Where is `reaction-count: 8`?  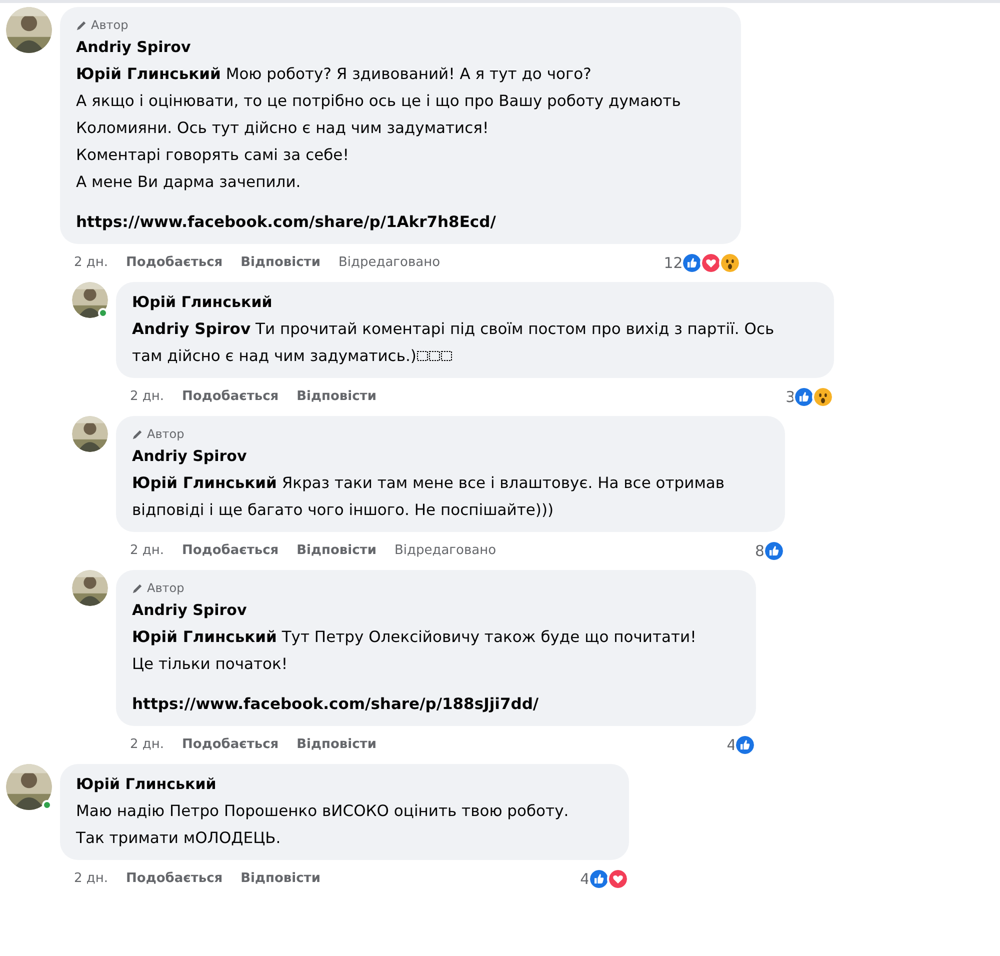 reaction-count: 8 is located at coordinates (759, 551).